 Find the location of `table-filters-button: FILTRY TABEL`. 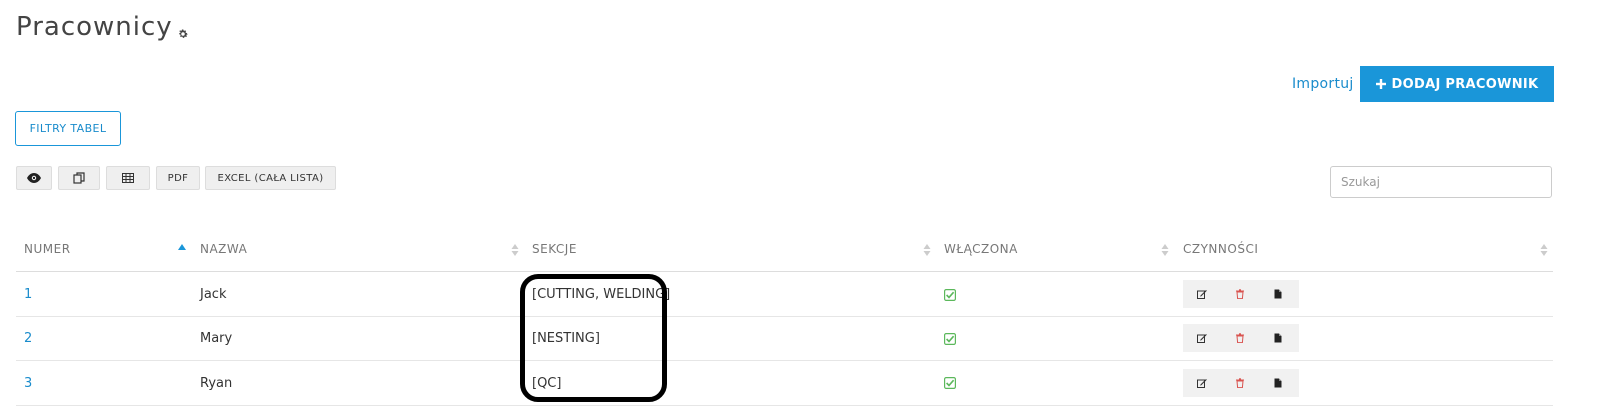

table-filters-button: FILTRY TABEL is located at coordinates (68, 128).